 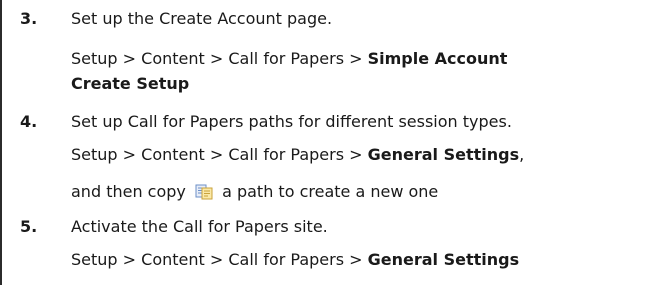 I want to click on path-target-continued: Create Setup, so click(x=130, y=83).